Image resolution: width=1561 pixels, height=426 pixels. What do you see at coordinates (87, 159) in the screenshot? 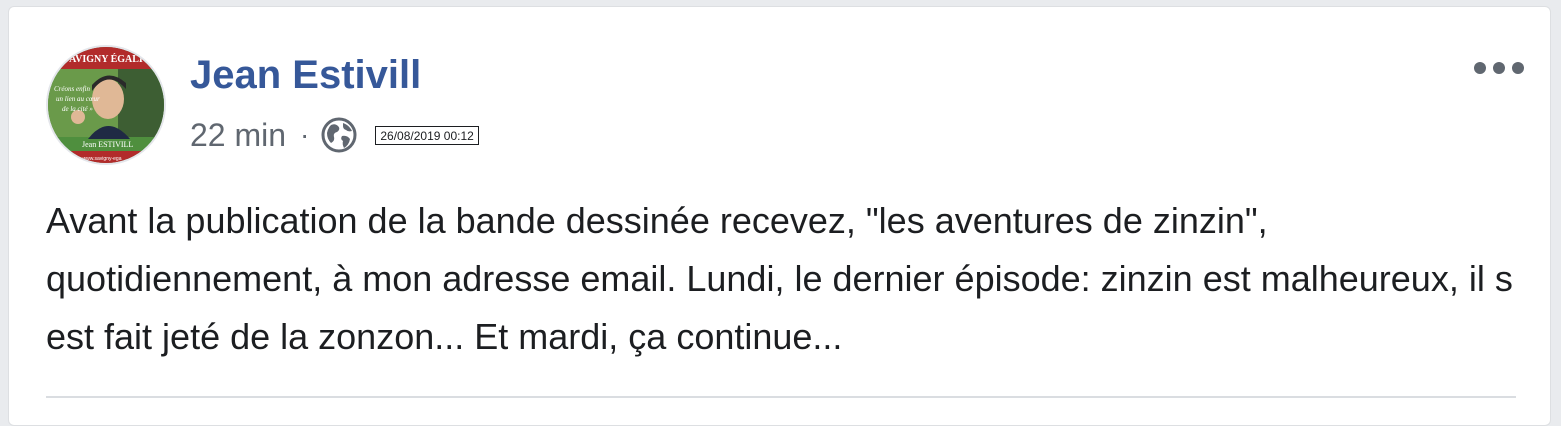
I see `svg-text: ny/publicaine www.savigny-ega` at bounding box center [87, 159].